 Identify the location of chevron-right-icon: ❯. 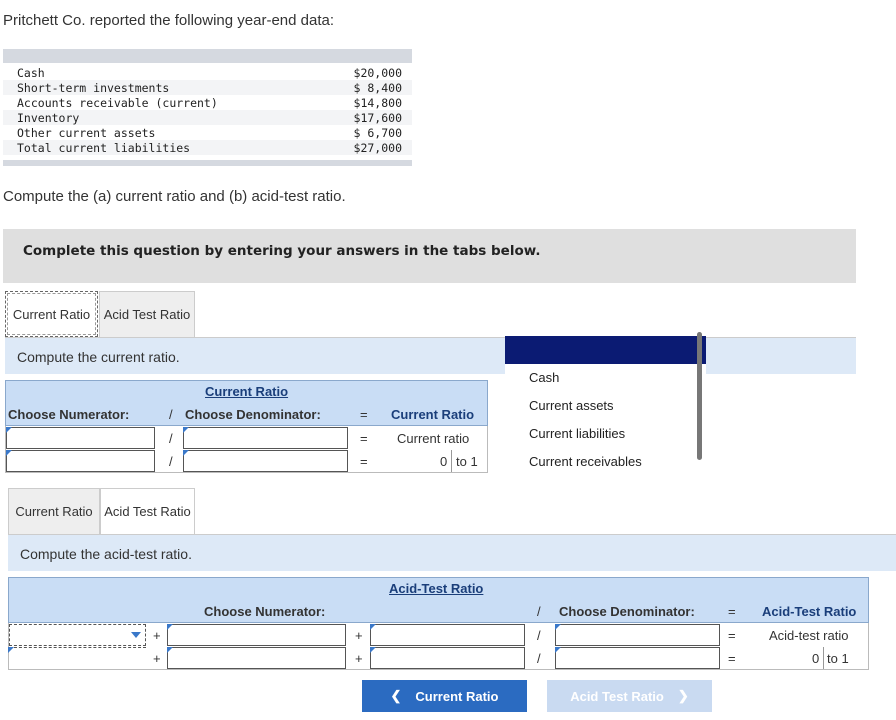
(683, 695).